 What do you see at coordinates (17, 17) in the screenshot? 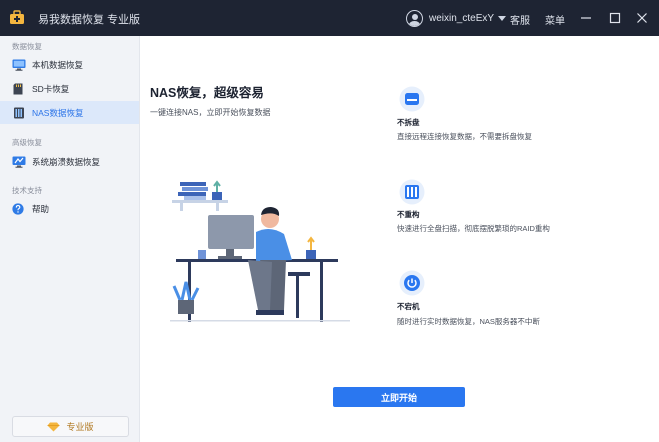
I see `app-logo-icon` at bounding box center [17, 17].